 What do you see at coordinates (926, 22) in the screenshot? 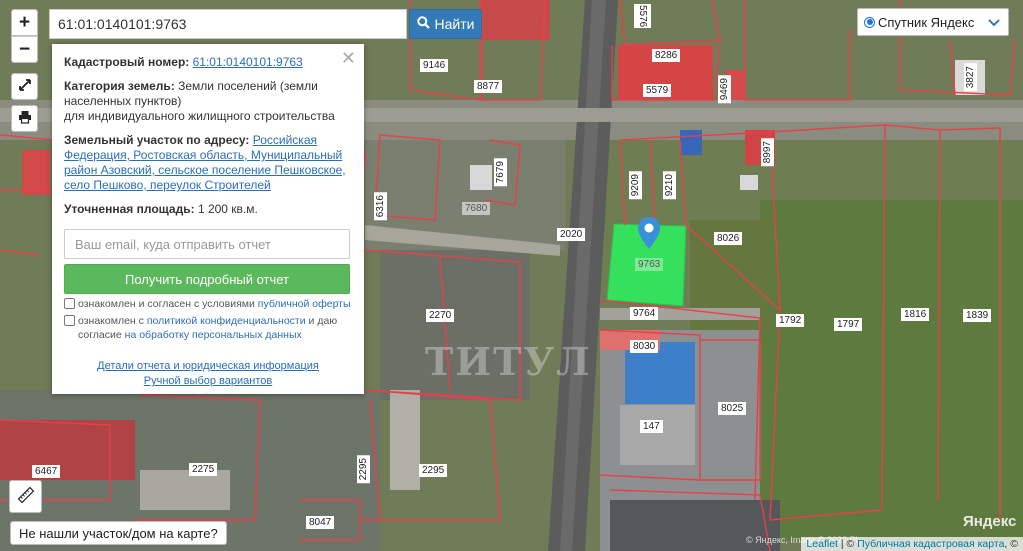
I see `layer-select-value: Спутник Яндекс` at bounding box center [926, 22].